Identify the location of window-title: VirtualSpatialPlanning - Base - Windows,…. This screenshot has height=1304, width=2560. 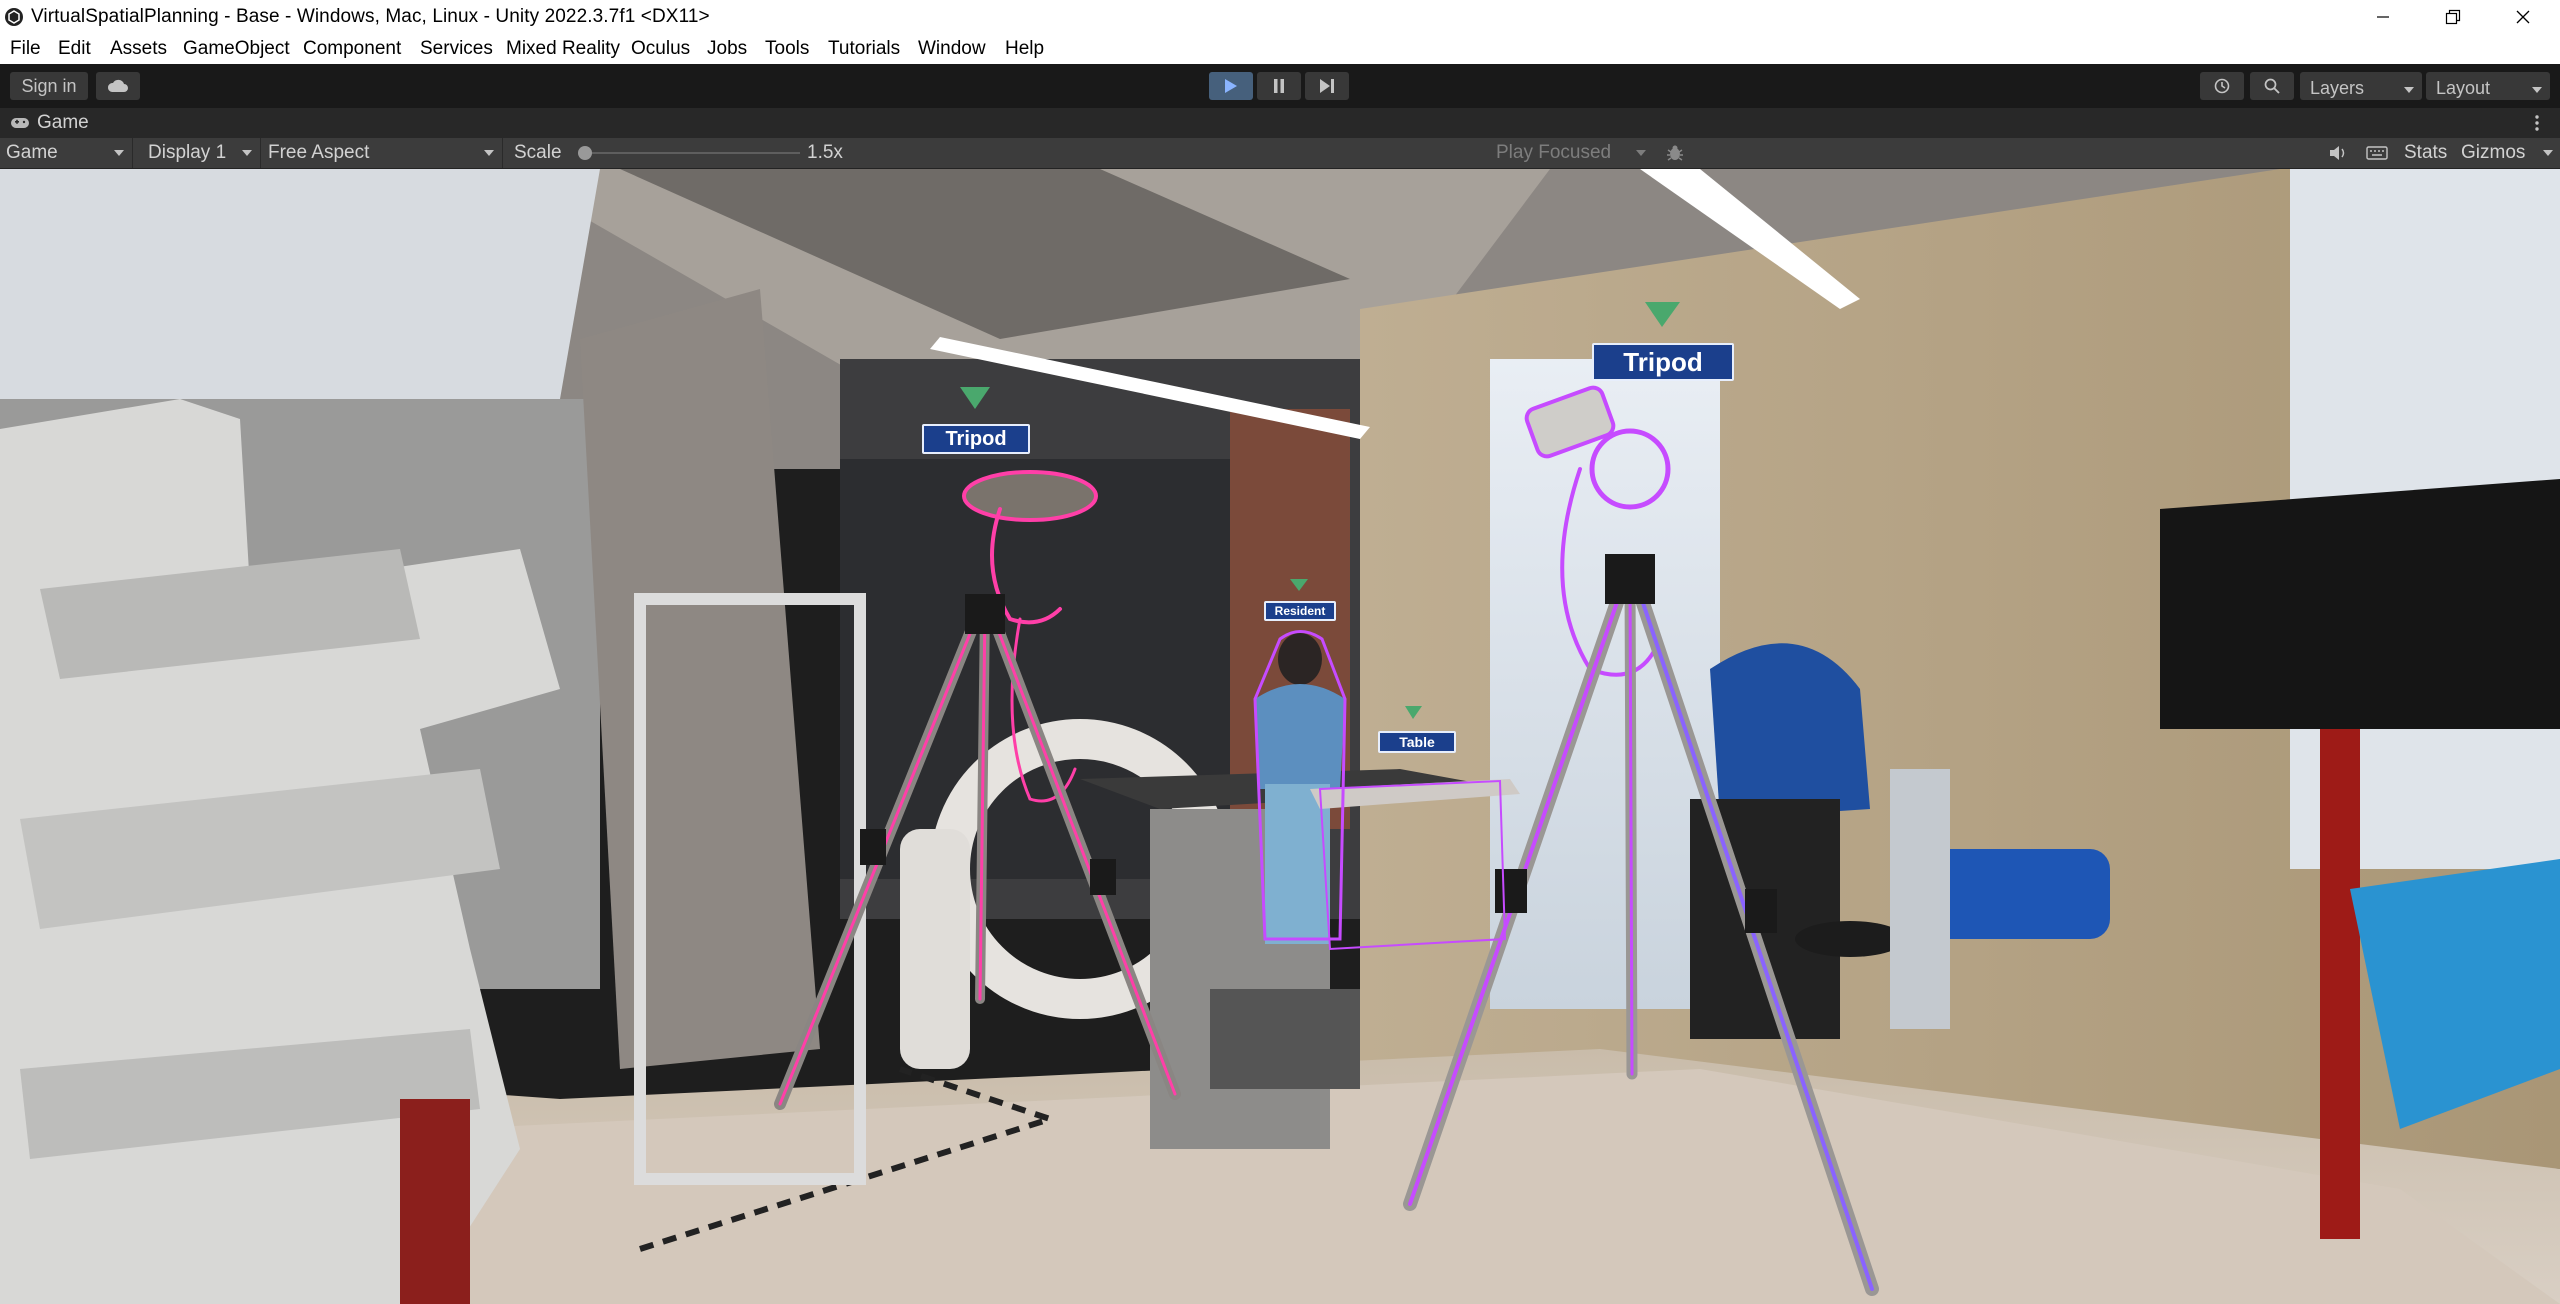
(370, 16).